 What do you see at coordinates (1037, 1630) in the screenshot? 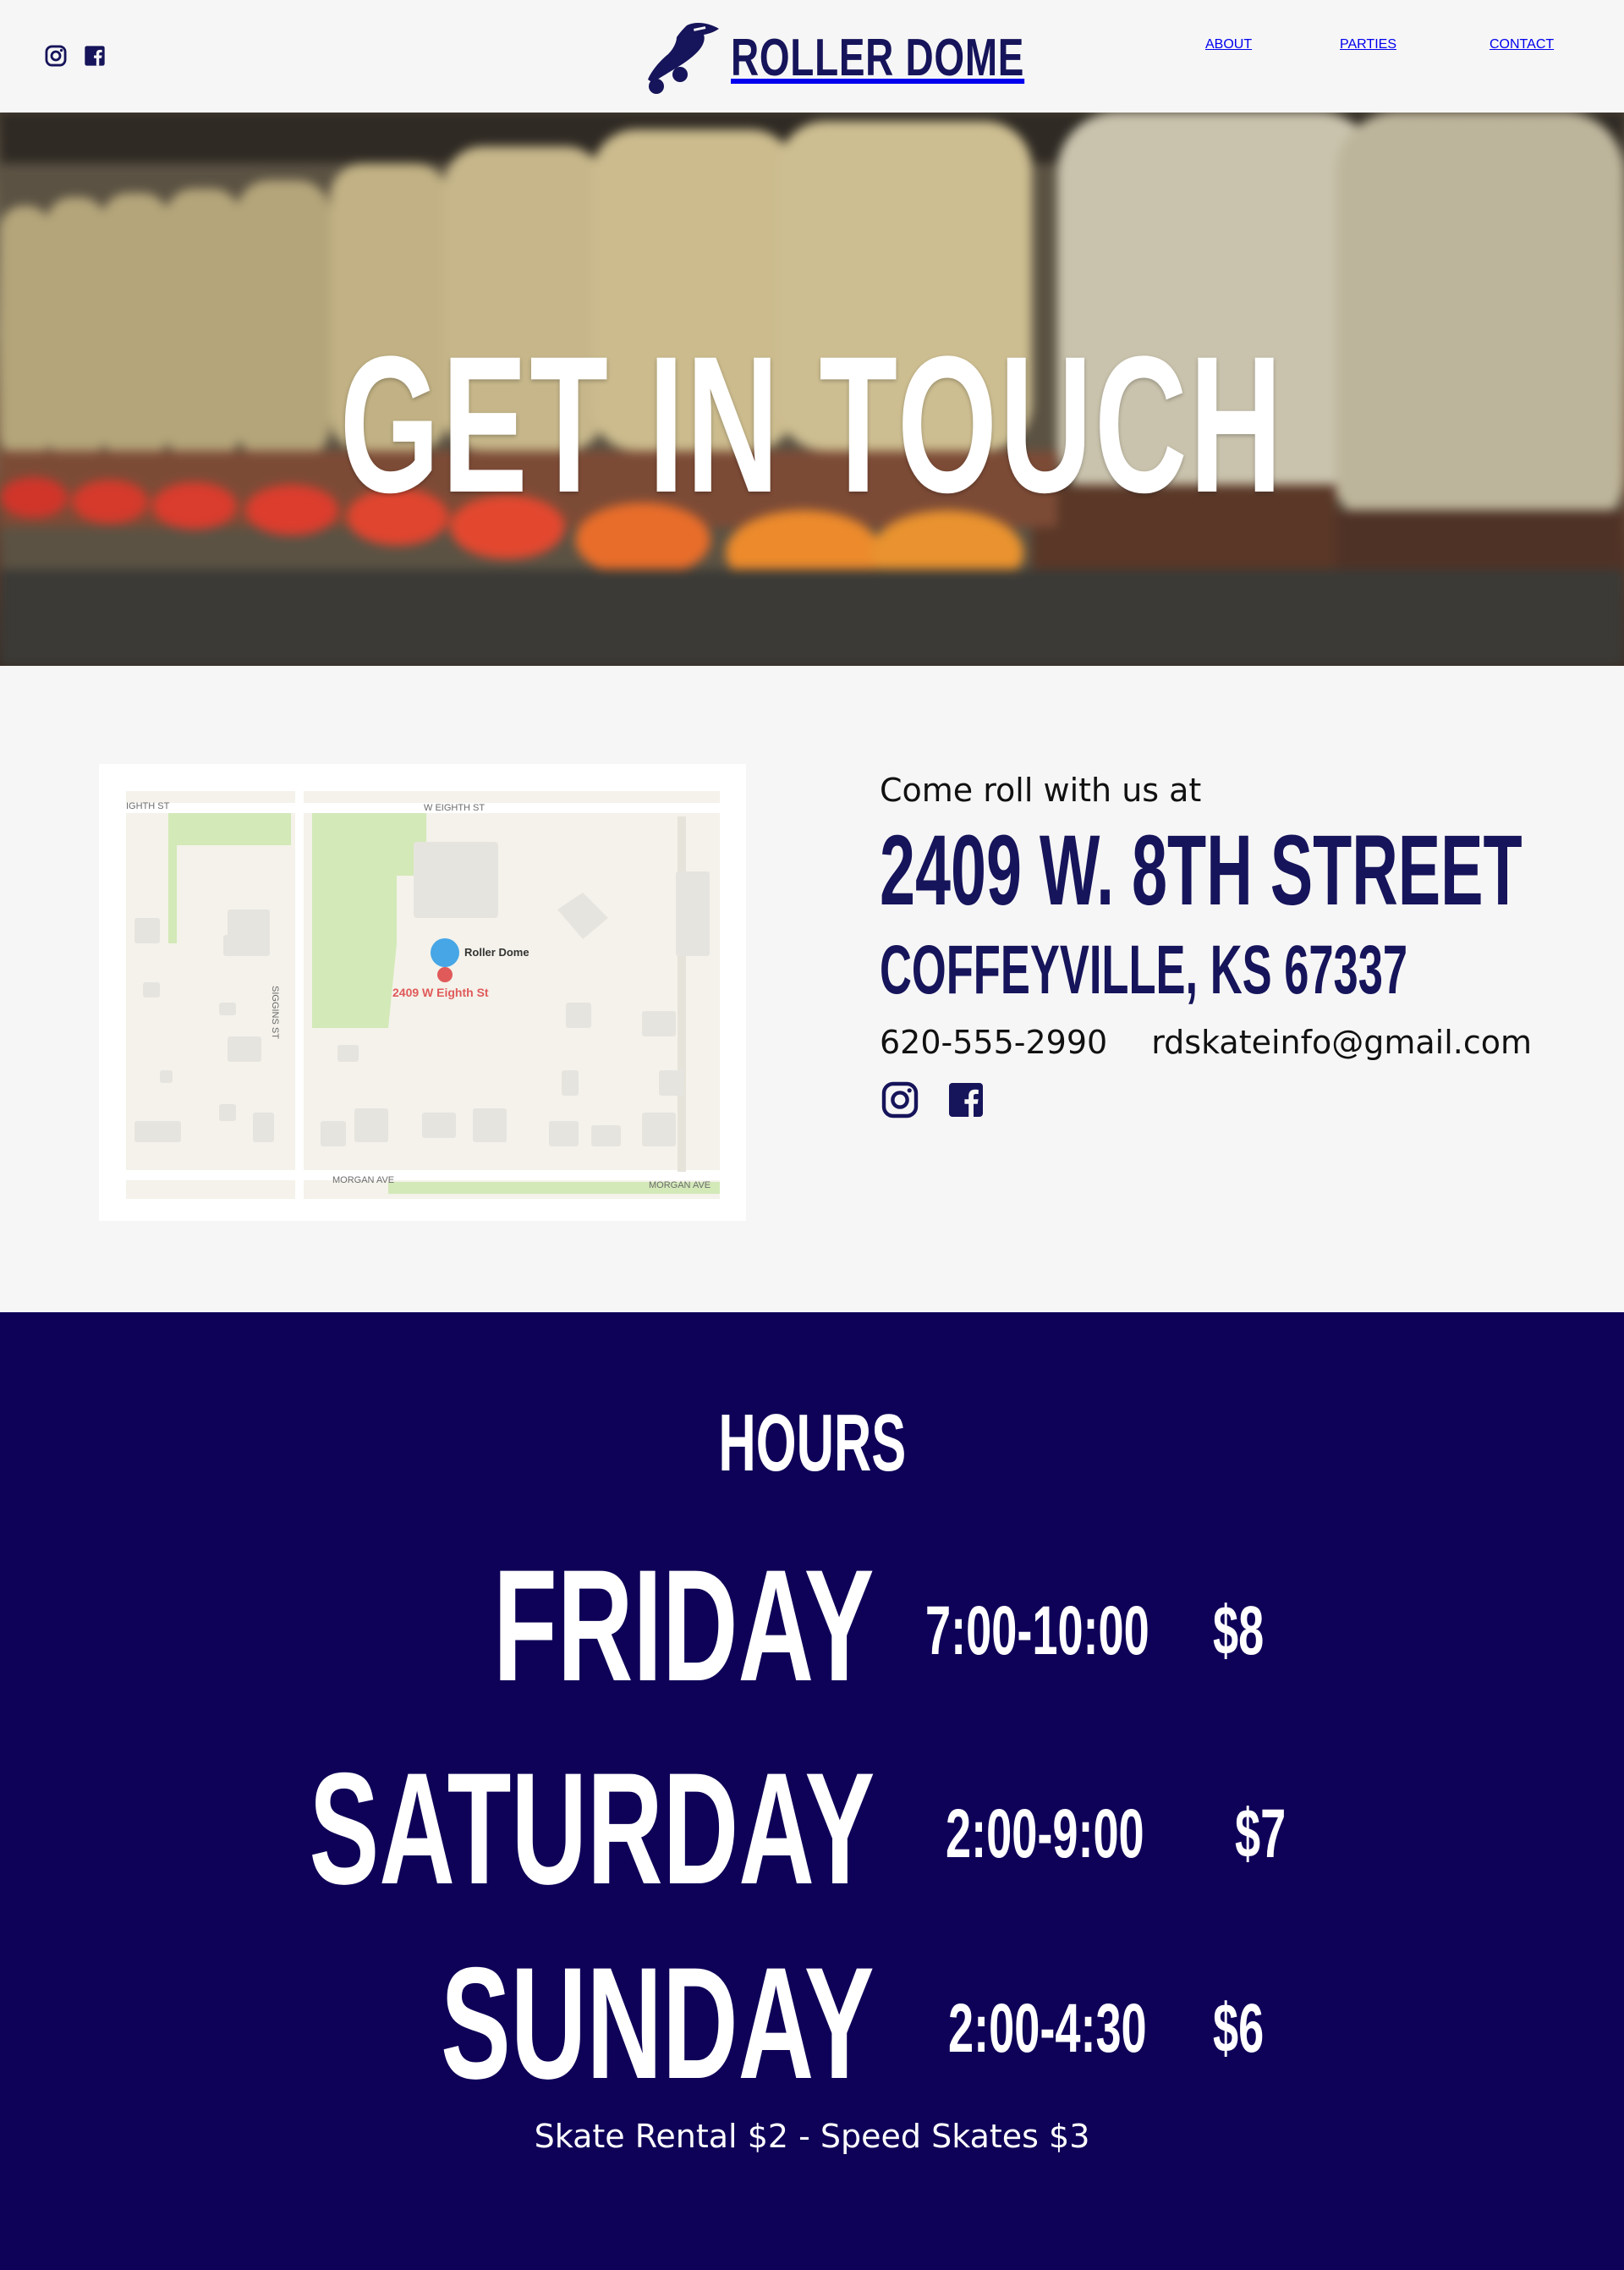
I see `time-range: 7:00-10:00` at bounding box center [1037, 1630].